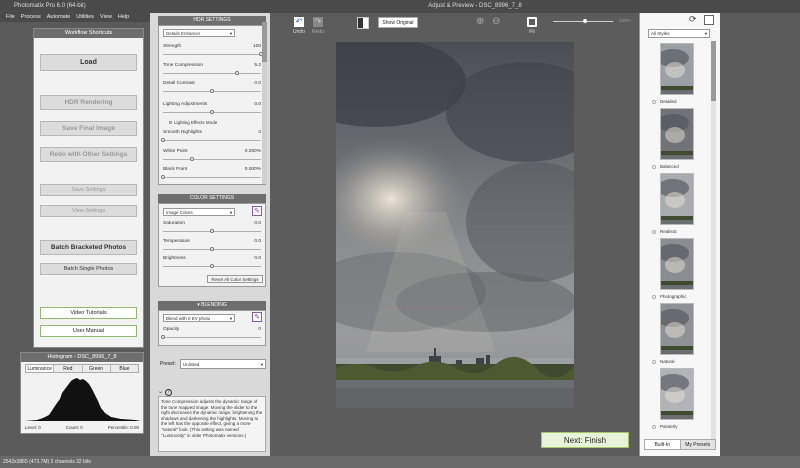 The width and height of the screenshot is (800, 468). I want to click on blend-method-dropdown: Blend with 0 EV photo ▼, so click(199, 318).